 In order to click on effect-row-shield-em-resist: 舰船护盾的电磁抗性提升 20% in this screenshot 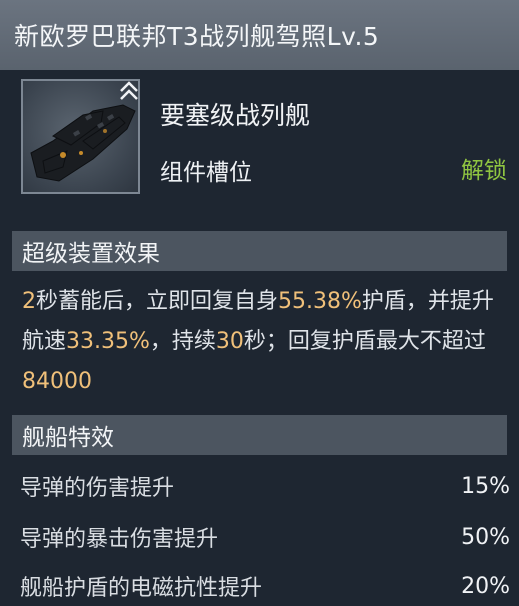, I will do `click(265, 586)`.